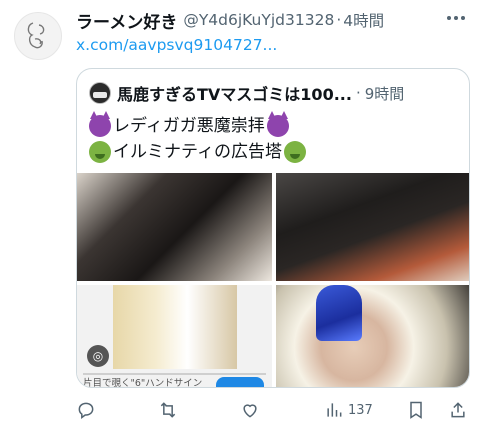  I want to click on retweet-button, so click(168, 410).